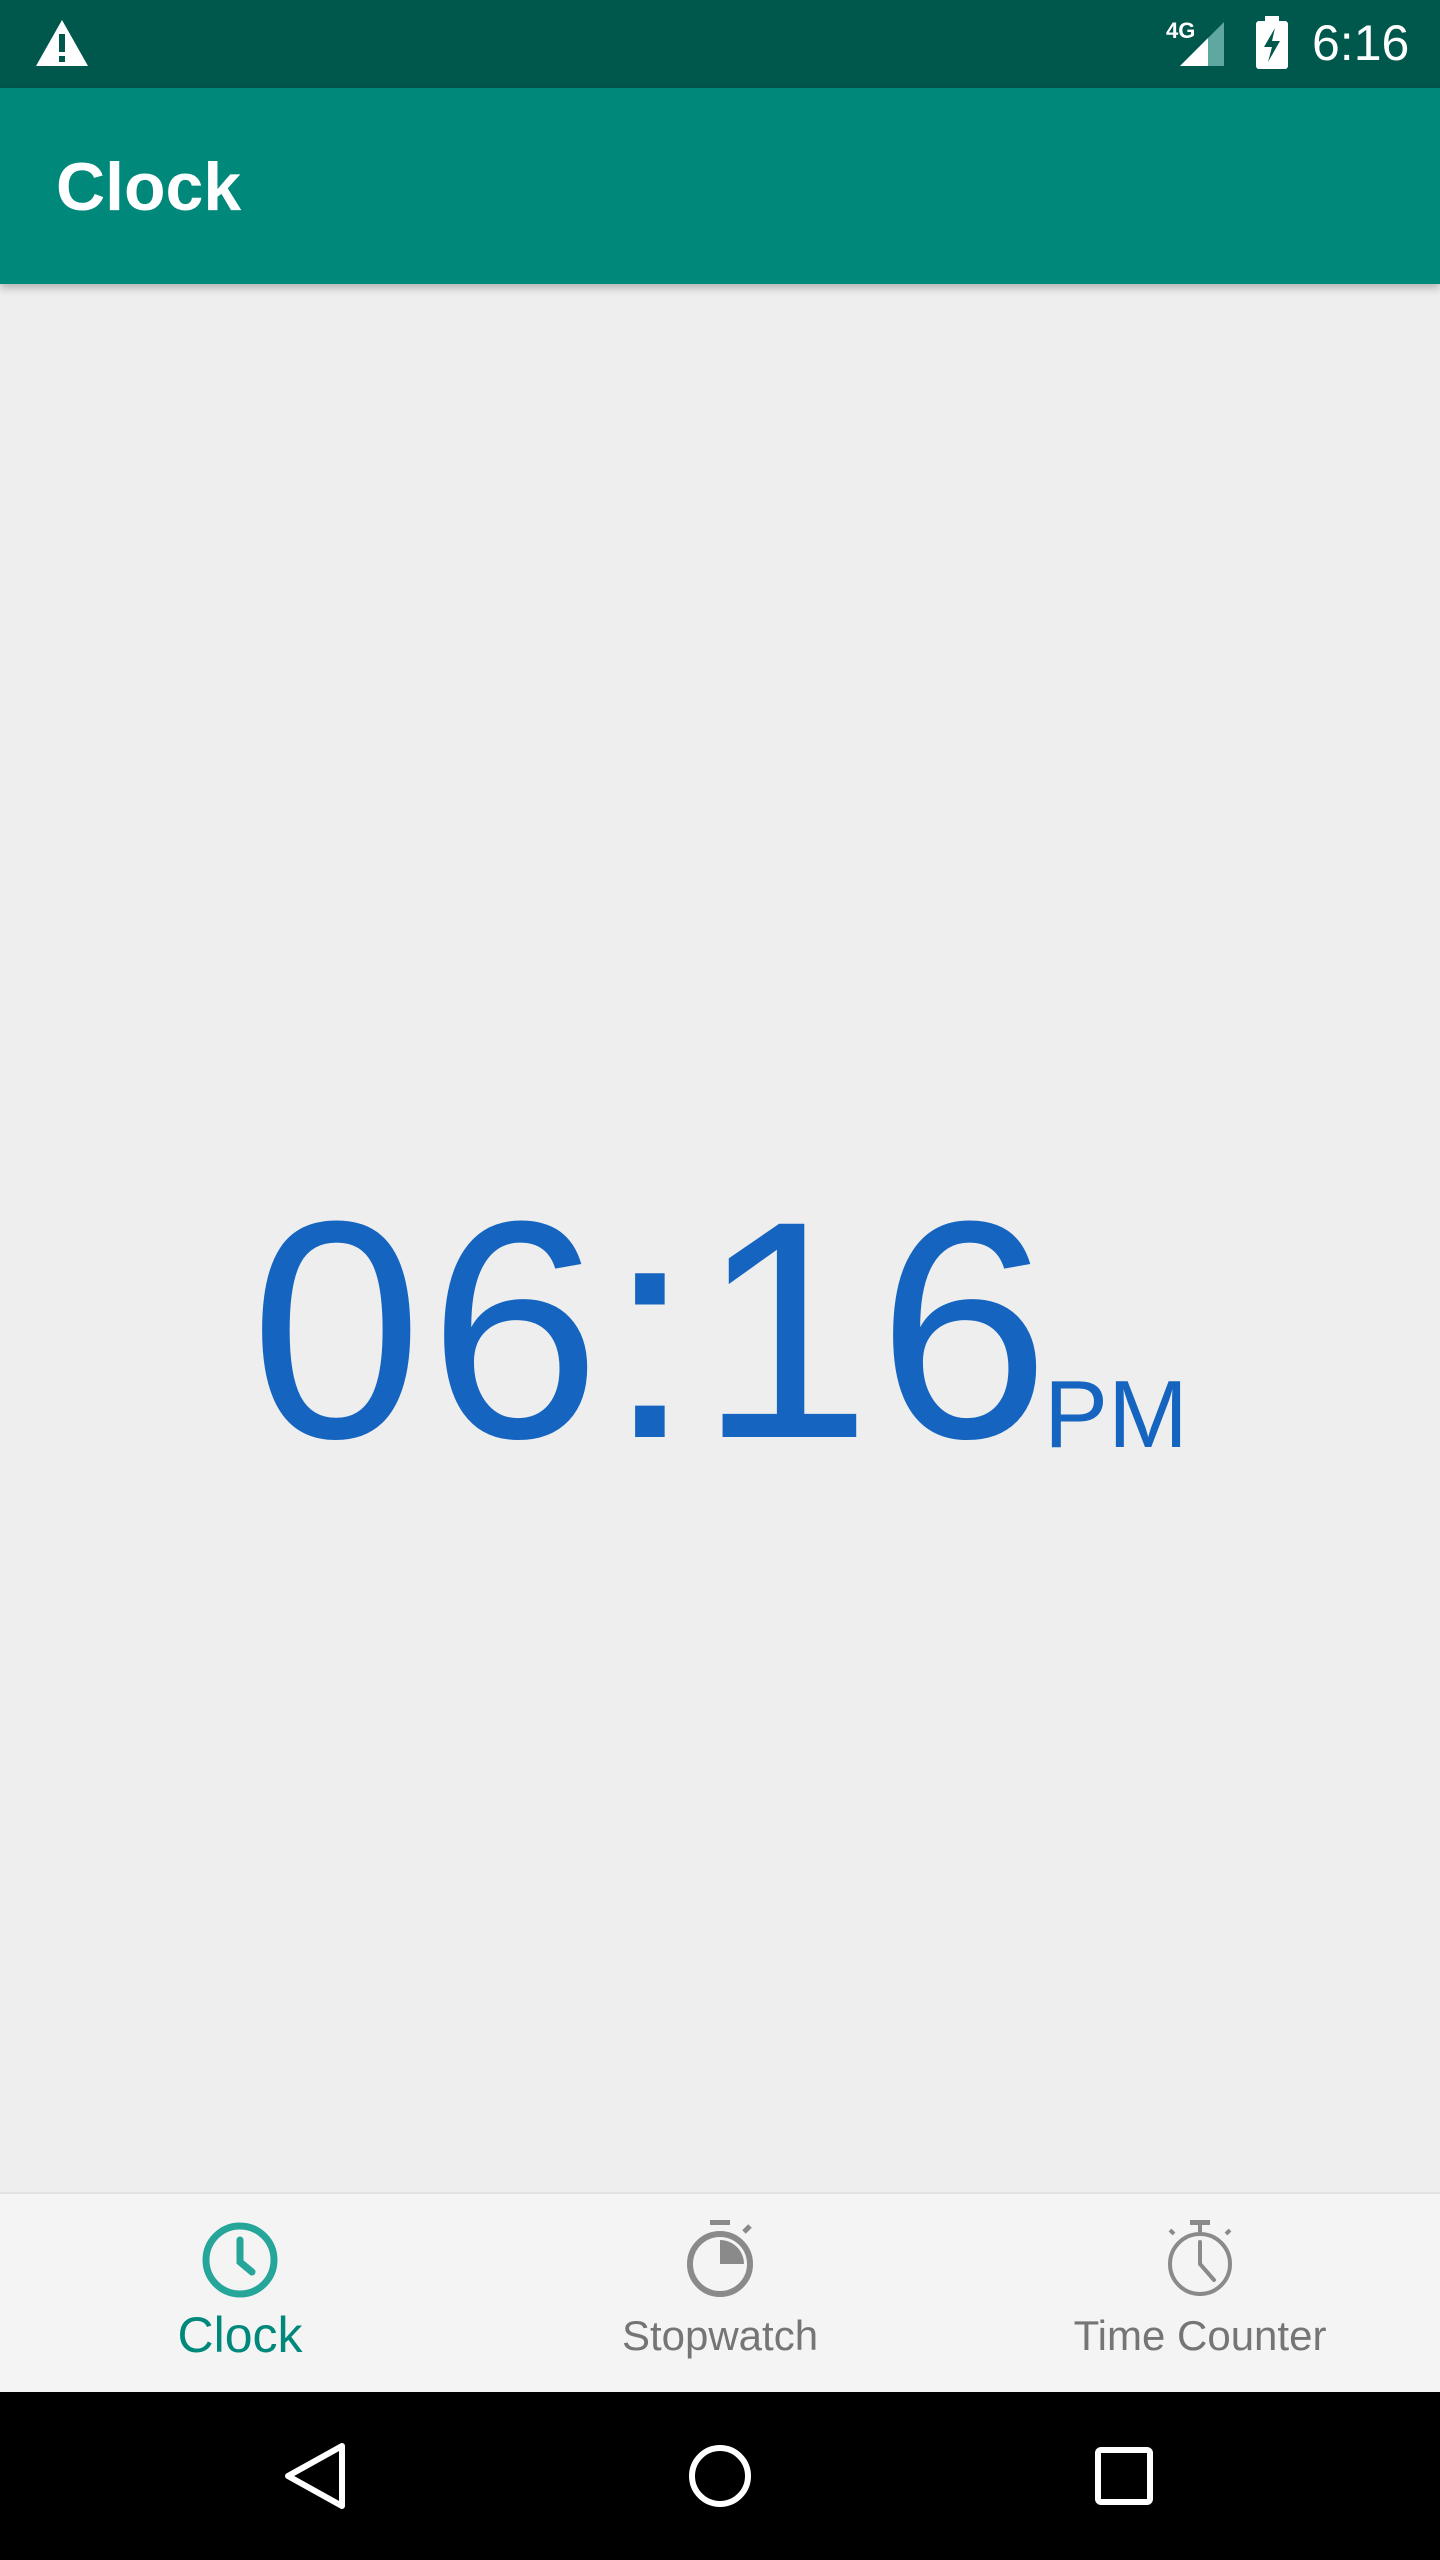 This screenshot has width=1440, height=2560. Describe the element at coordinates (1272, 42) in the screenshot. I see `battery-charging-icon` at that location.